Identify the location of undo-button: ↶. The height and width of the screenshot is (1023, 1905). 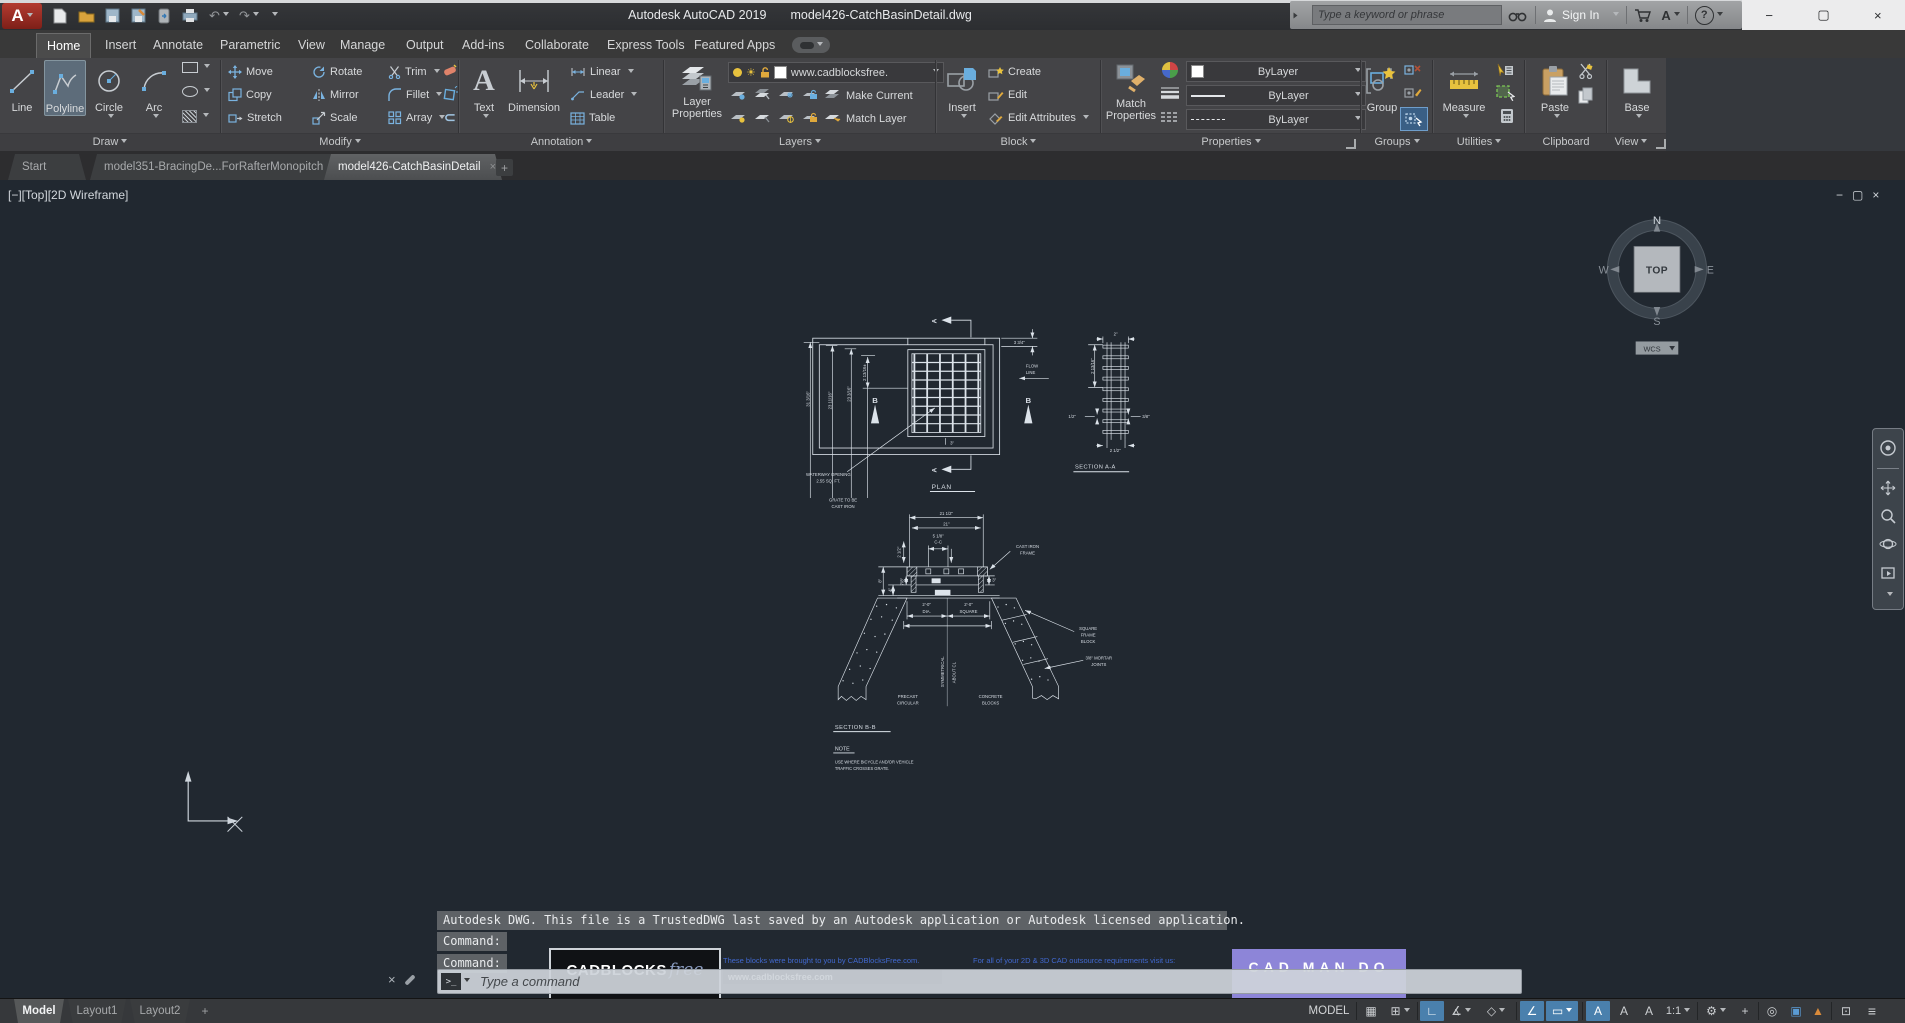
(219, 15).